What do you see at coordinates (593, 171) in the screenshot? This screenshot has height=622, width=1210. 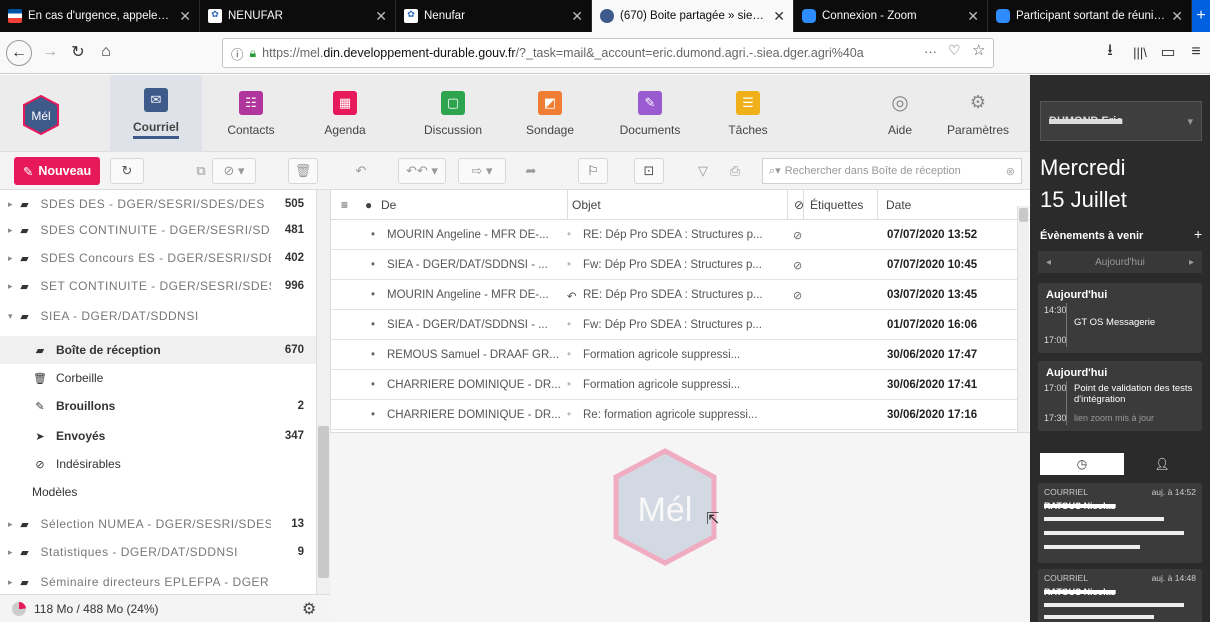 I see `flag-button: ⚐` at bounding box center [593, 171].